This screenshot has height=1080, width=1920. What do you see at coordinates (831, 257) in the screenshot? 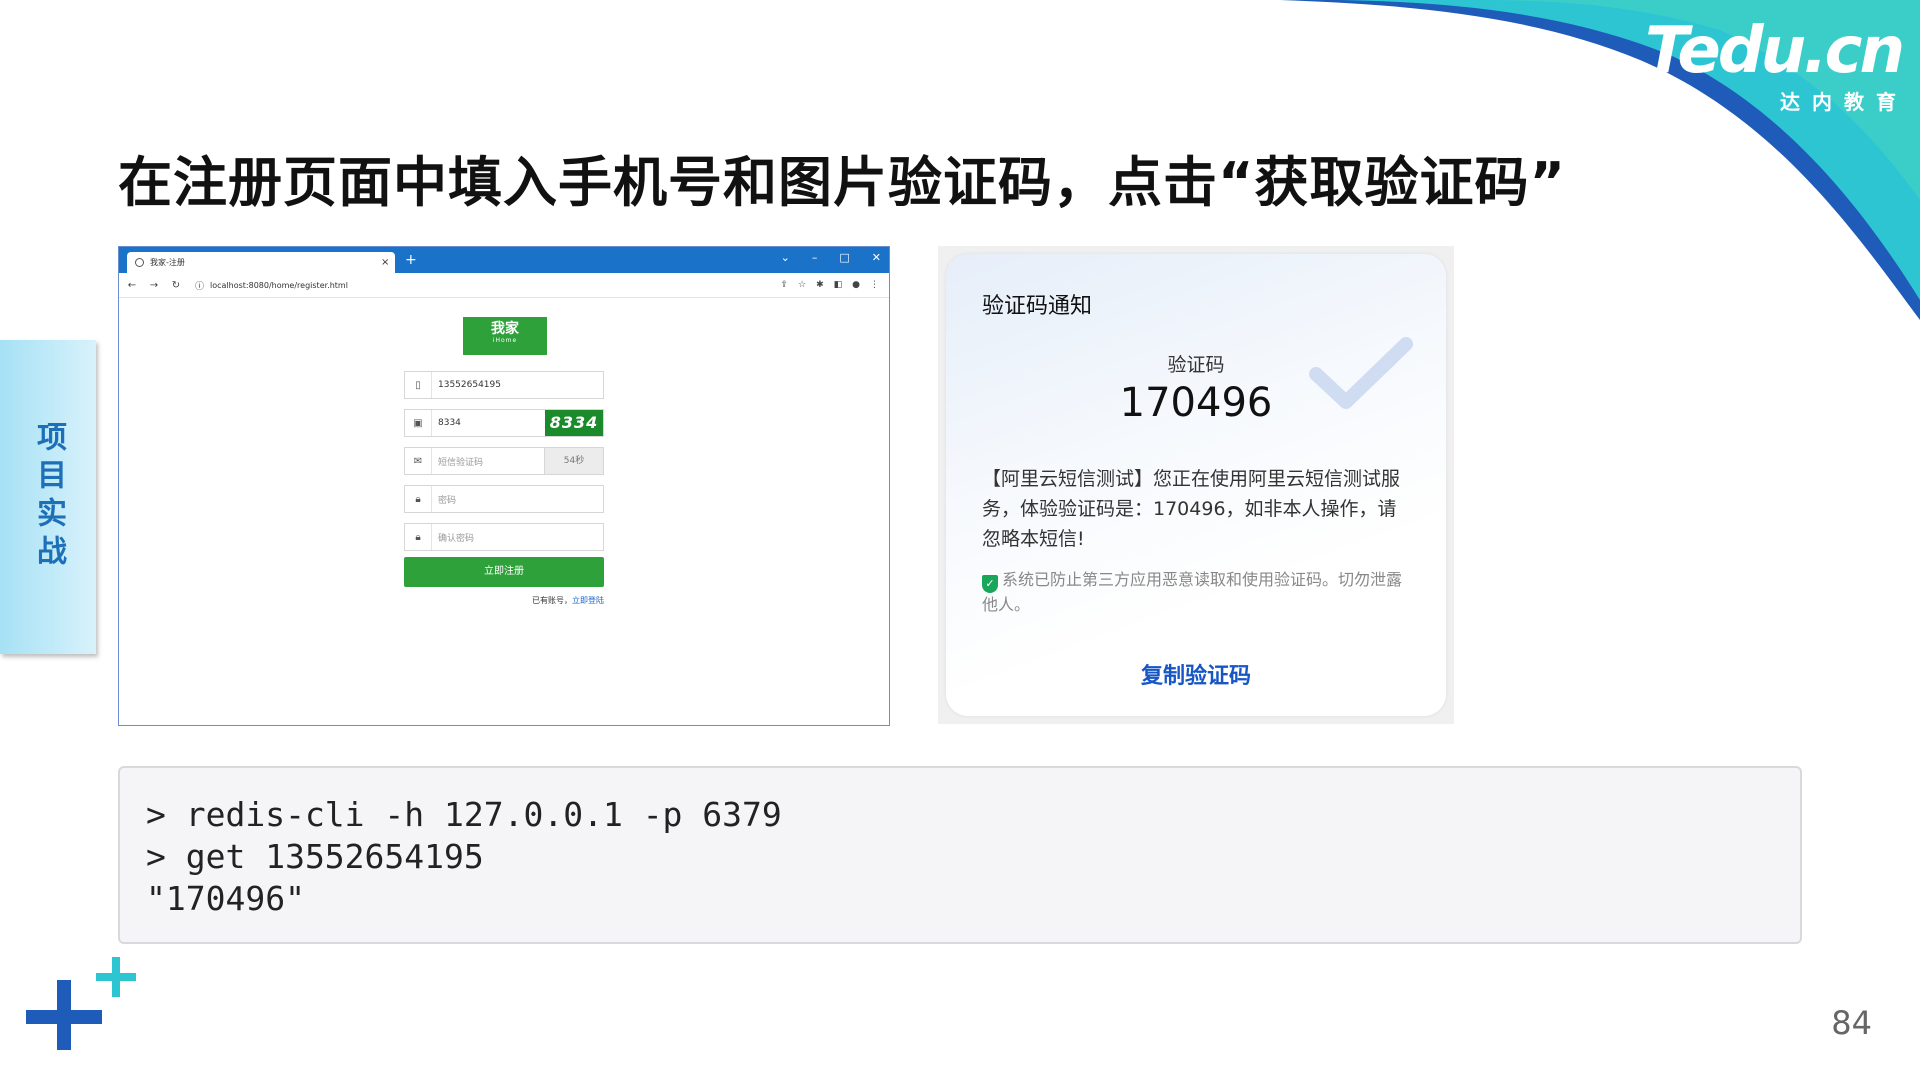
I see `window-controls: ⌄ – □ ✕` at bounding box center [831, 257].